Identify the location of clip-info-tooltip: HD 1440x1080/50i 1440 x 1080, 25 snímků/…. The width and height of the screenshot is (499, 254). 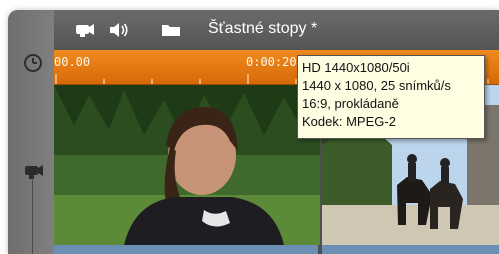
(391, 97).